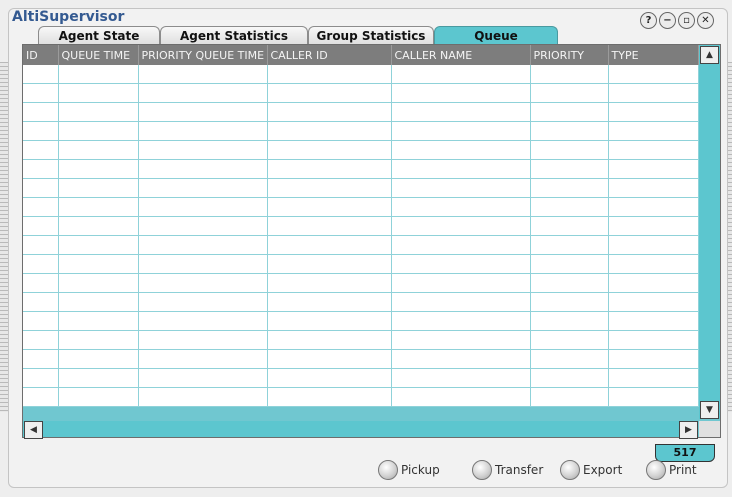  What do you see at coordinates (33, 430) in the screenshot?
I see `scroll-left-icon: ◀` at bounding box center [33, 430].